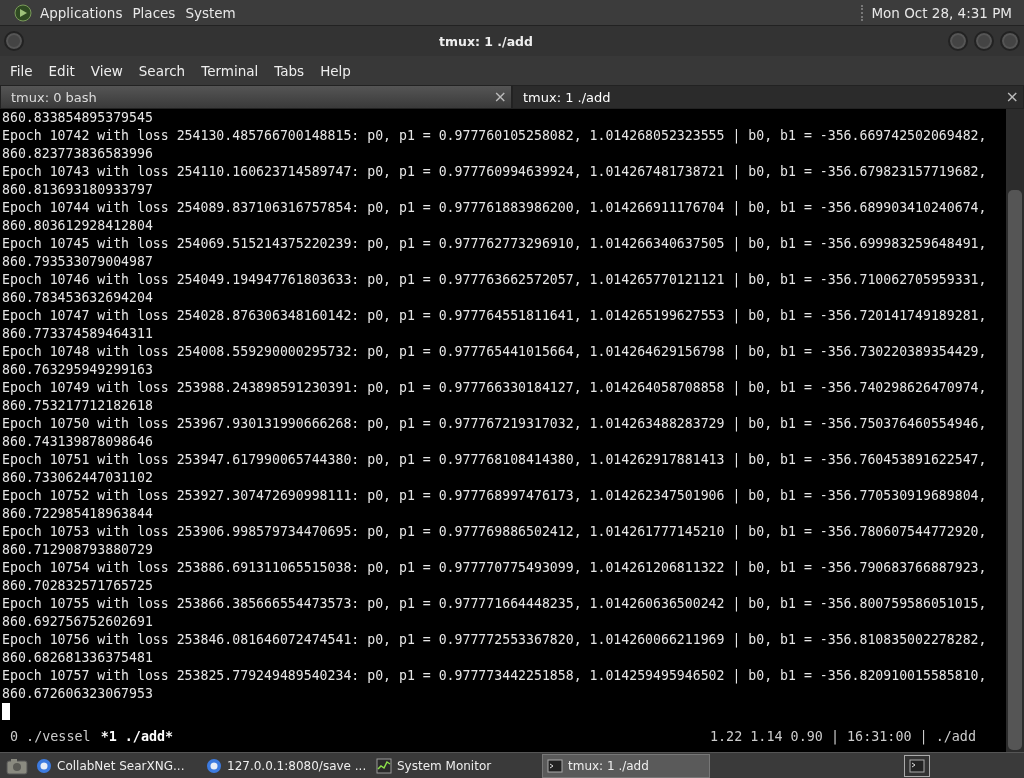 This screenshot has height=778, width=1024. What do you see at coordinates (162, 70) in the screenshot?
I see `menu-item: Search` at bounding box center [162, 70].